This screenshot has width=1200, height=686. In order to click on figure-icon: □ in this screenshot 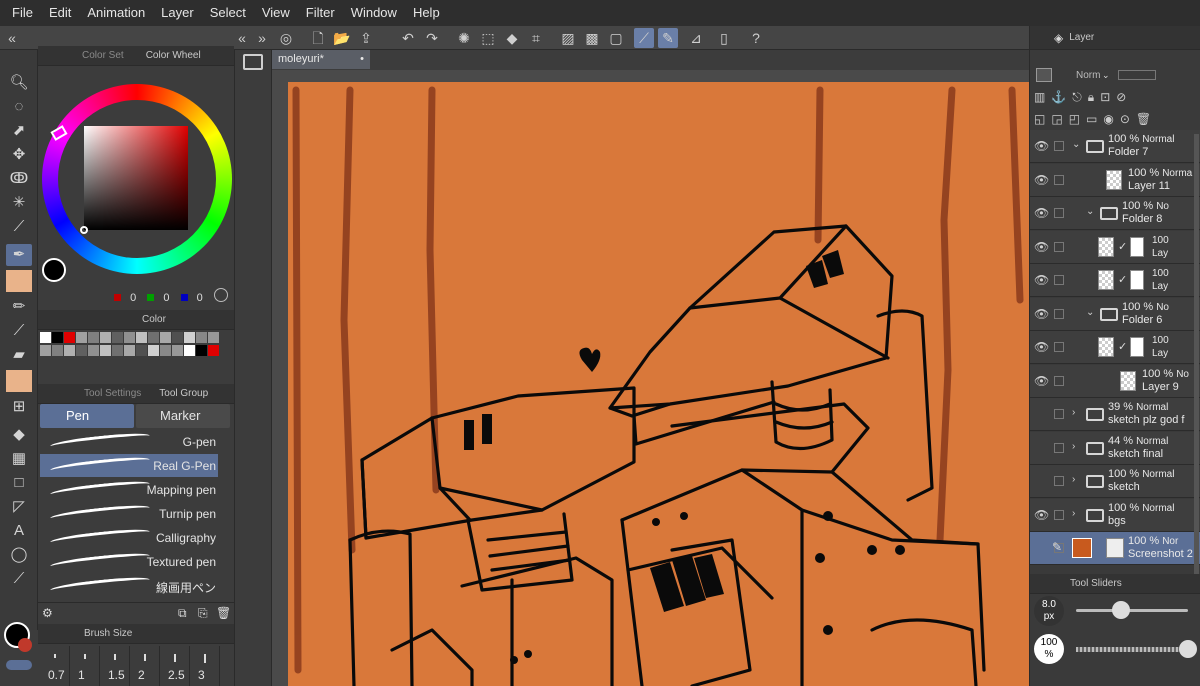, I will do `click(19, 483)`.